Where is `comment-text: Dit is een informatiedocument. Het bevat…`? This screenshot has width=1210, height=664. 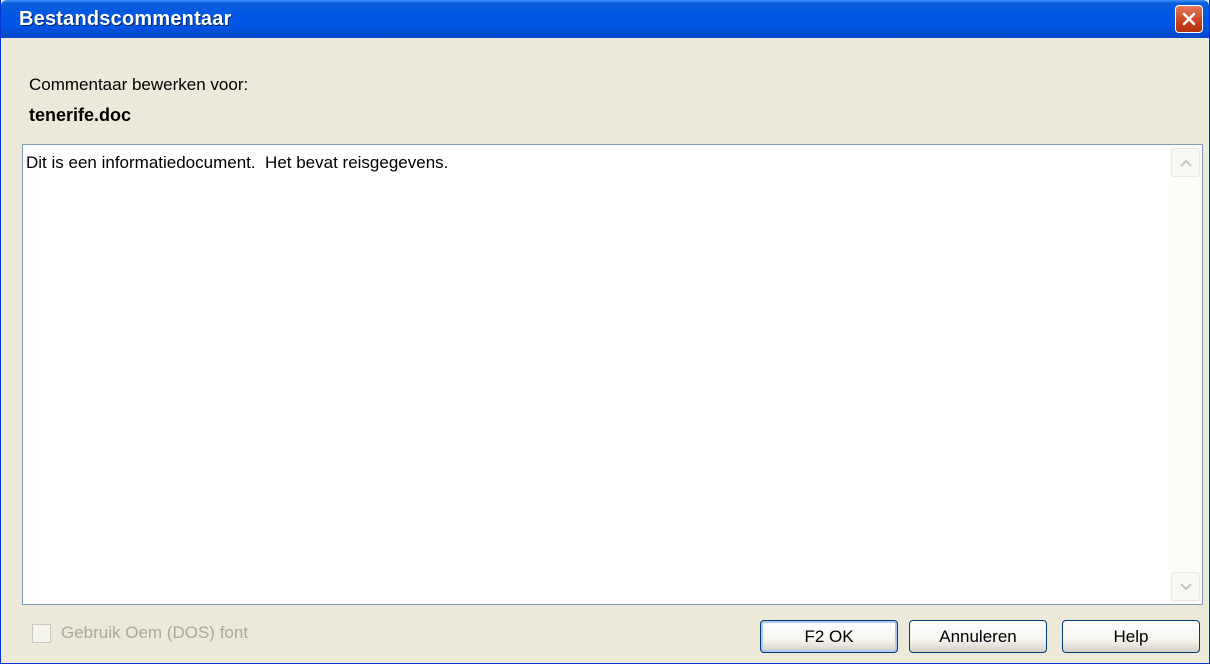 comment-text: Dit is een informatiedocument. Het bevat… is located at coordinates (237, 163).